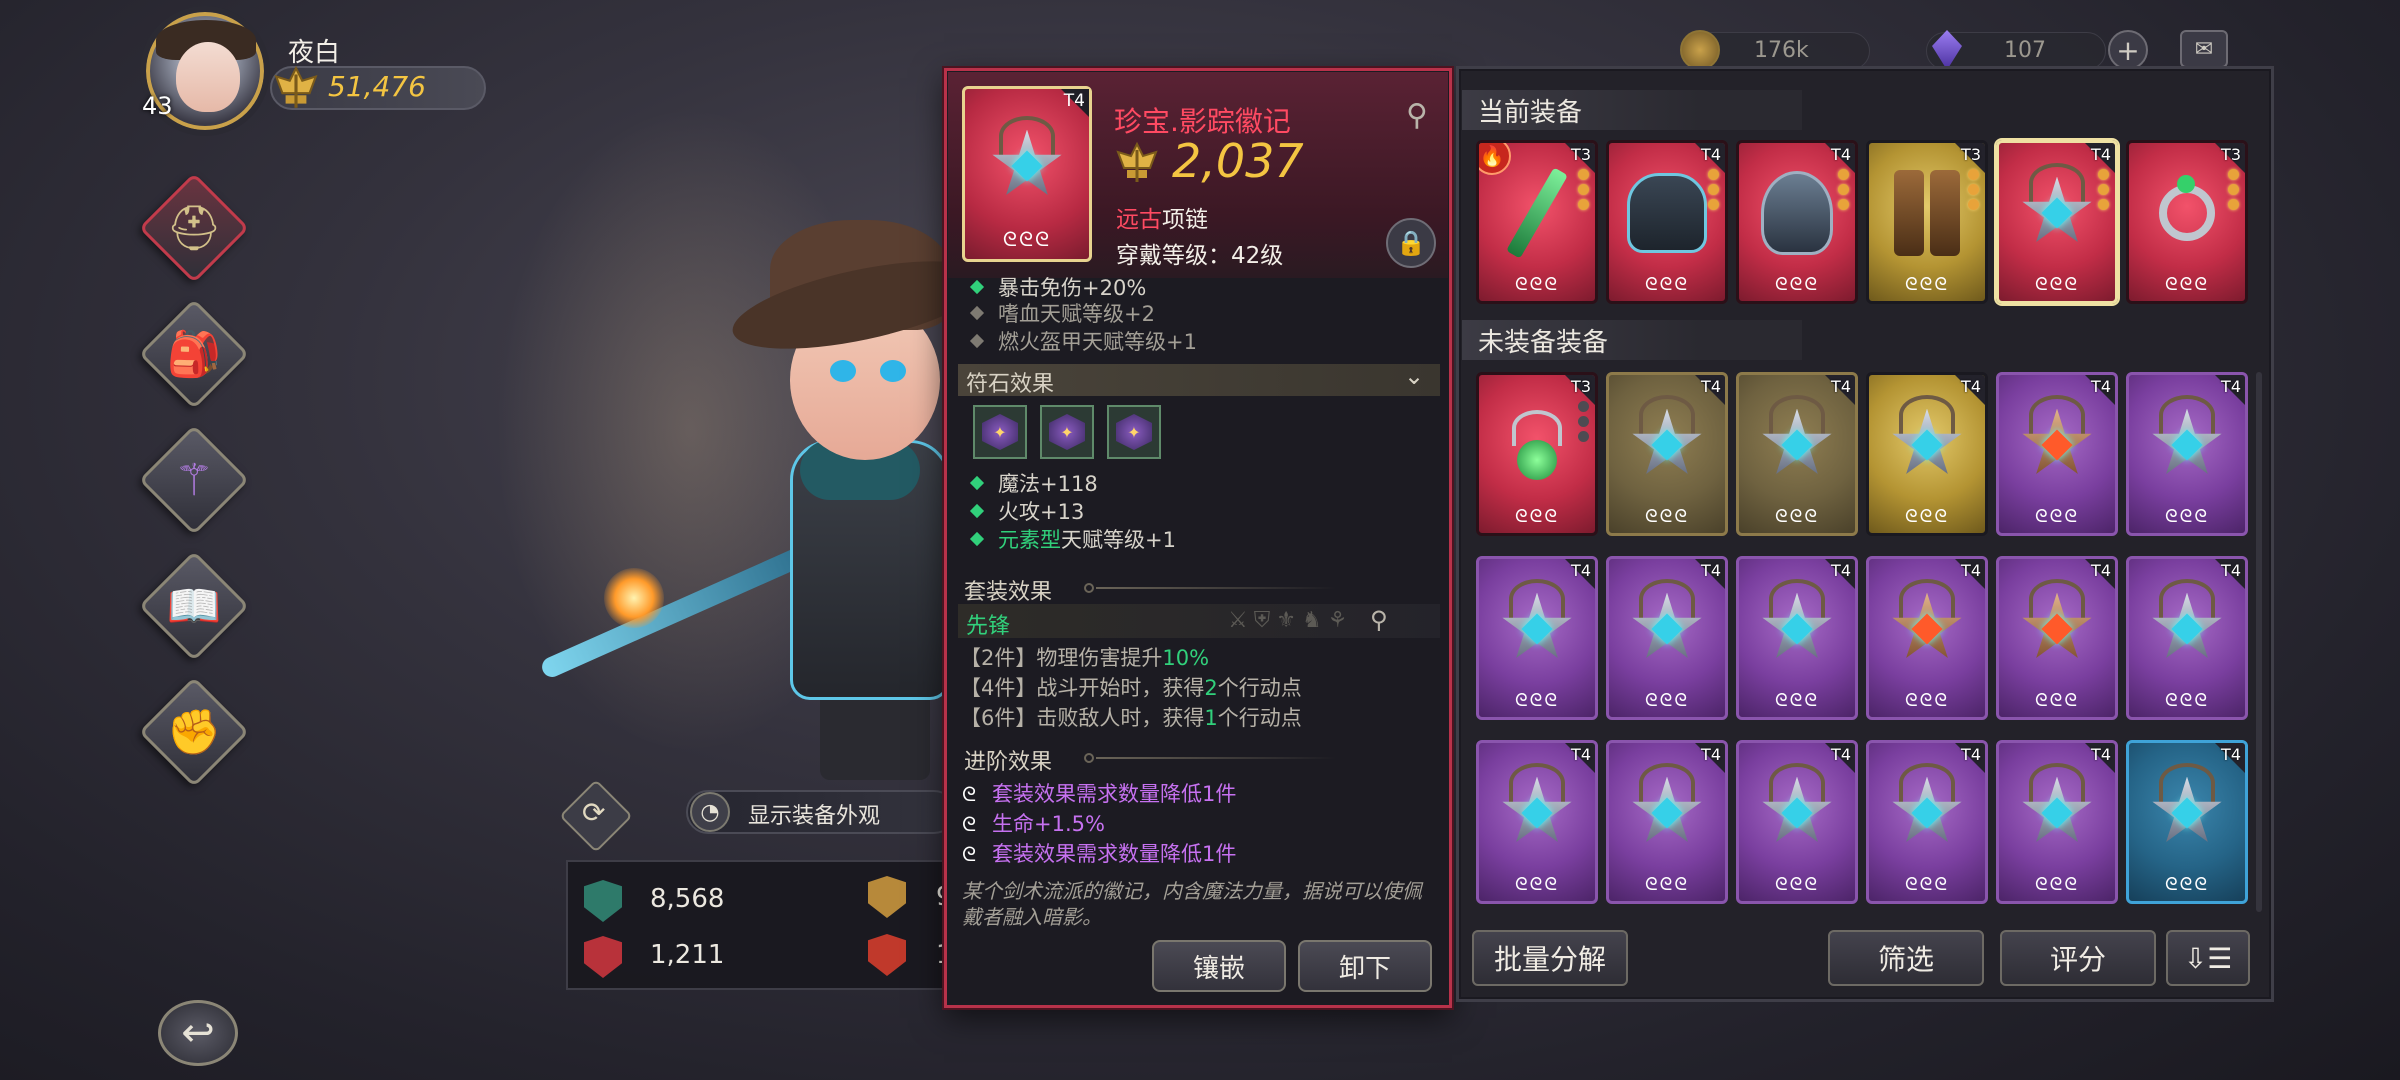  Describe the element at coordinates (194, 732) in the screenshot. I see `nav-upgrade-button: ✊` at that location.